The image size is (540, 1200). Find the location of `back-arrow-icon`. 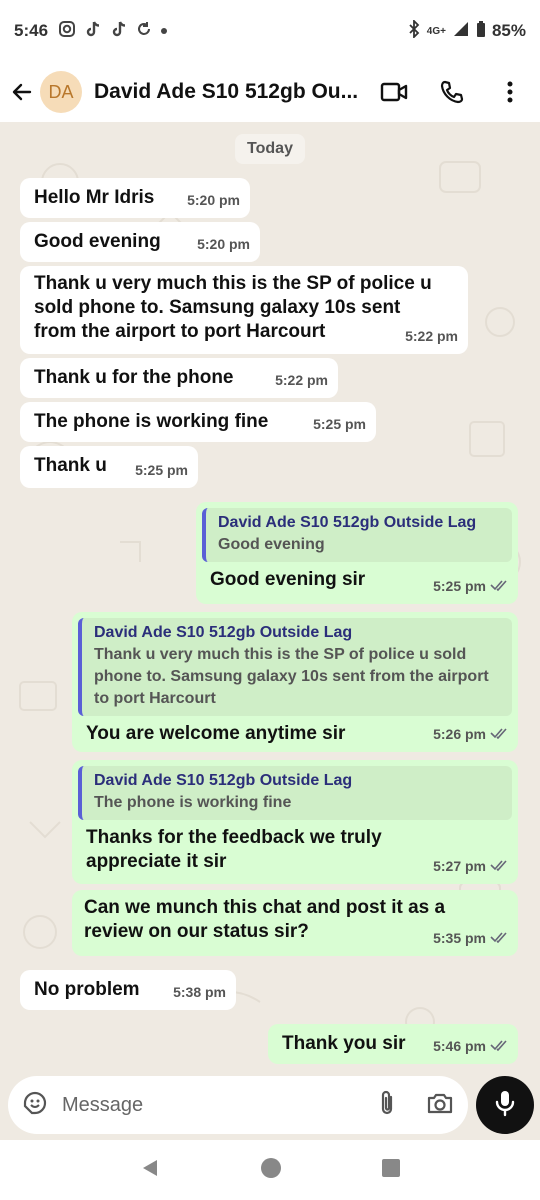

back-arrow-icon is located at coordinates (22, 92).